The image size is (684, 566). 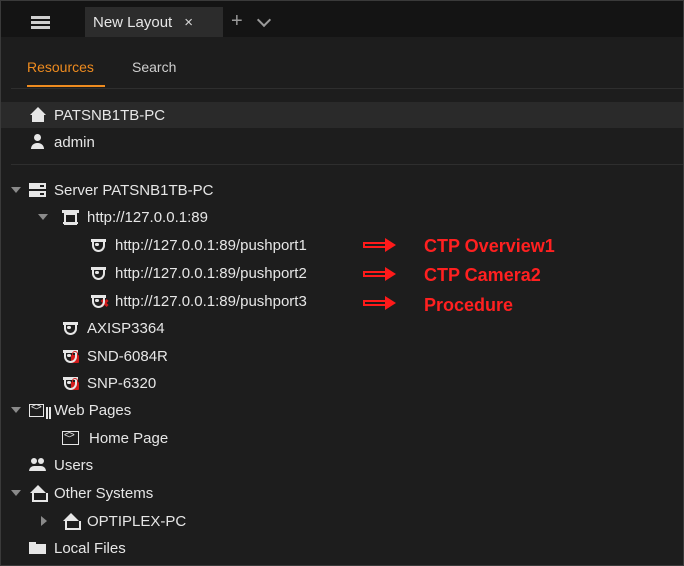 What do you see at coordinates (154, 67) in the screenshot?
I see `tab-search: Search` at bounding box center [154, 67].